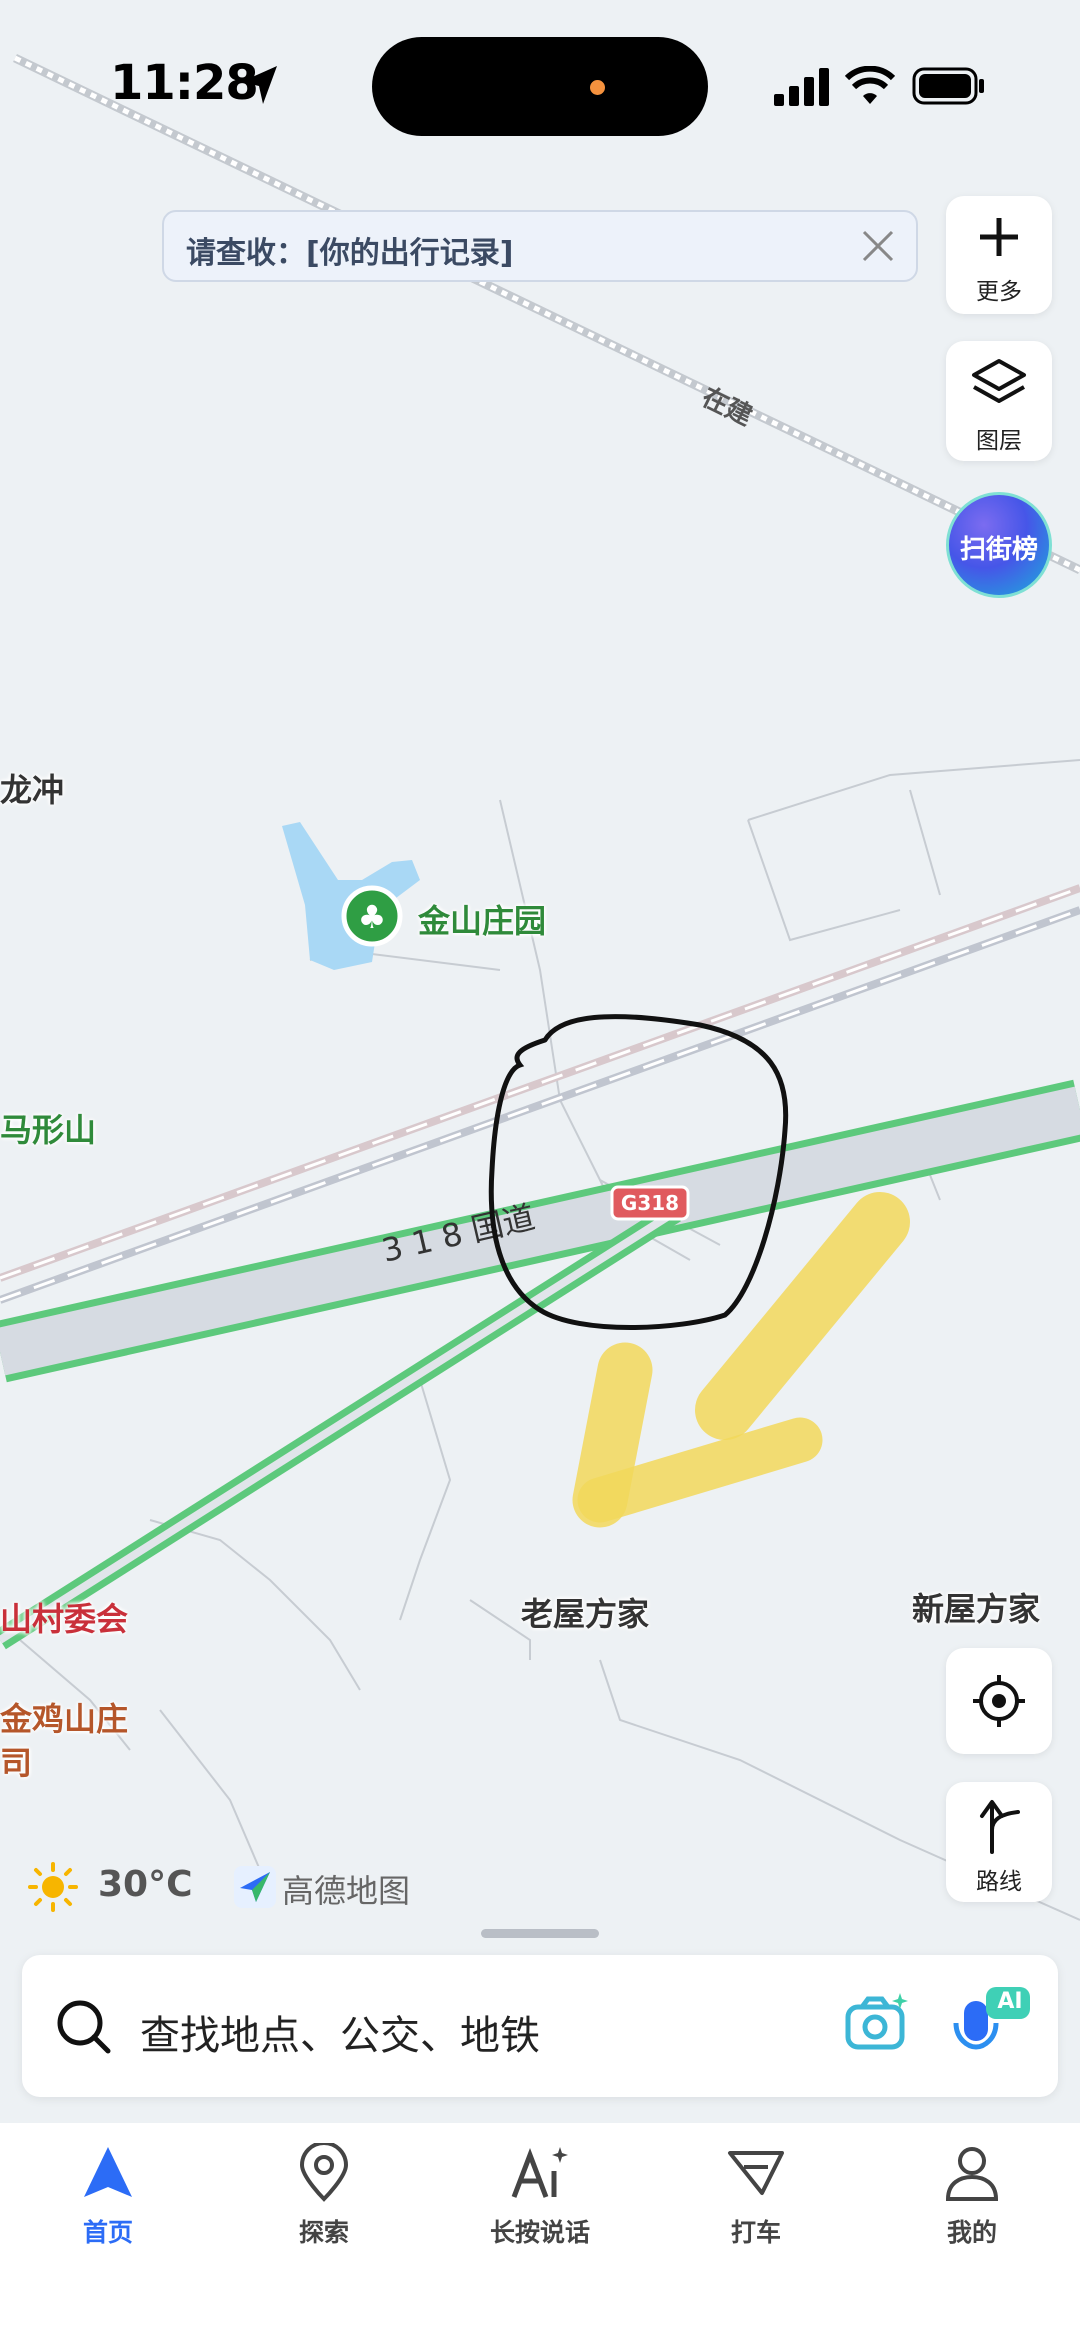  I want to click on road-shield-label: G318, so click(650, 1203).